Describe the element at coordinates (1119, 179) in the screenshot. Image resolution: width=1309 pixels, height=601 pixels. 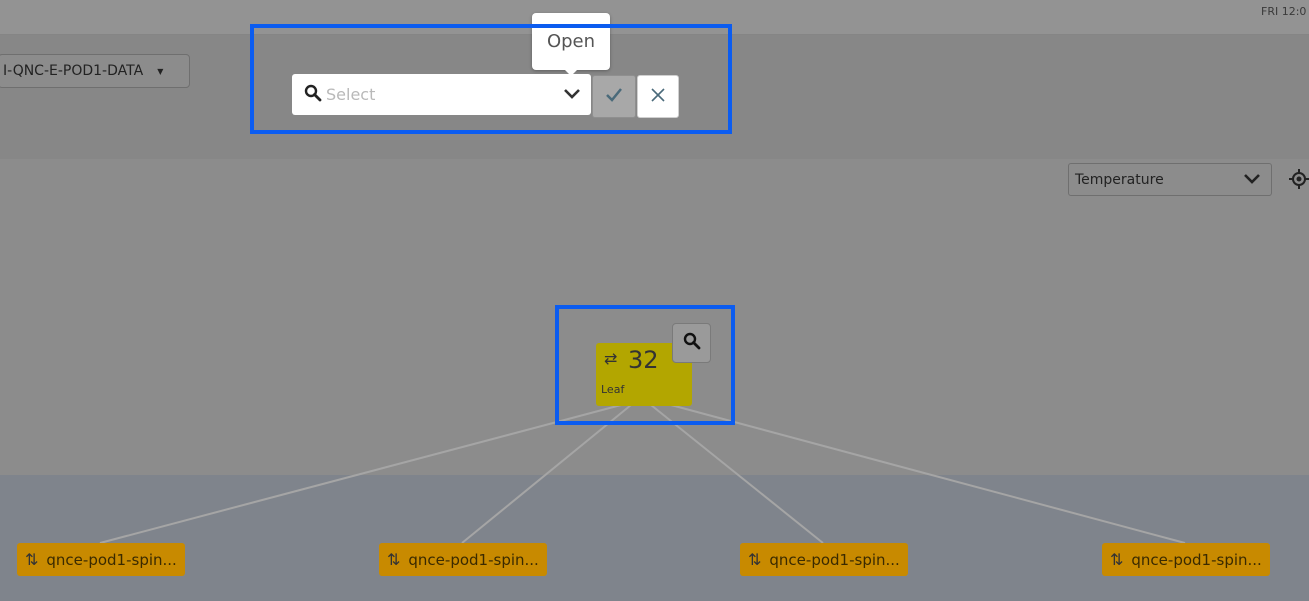
I see `metric-dropdown-value: Temperature` at that location.